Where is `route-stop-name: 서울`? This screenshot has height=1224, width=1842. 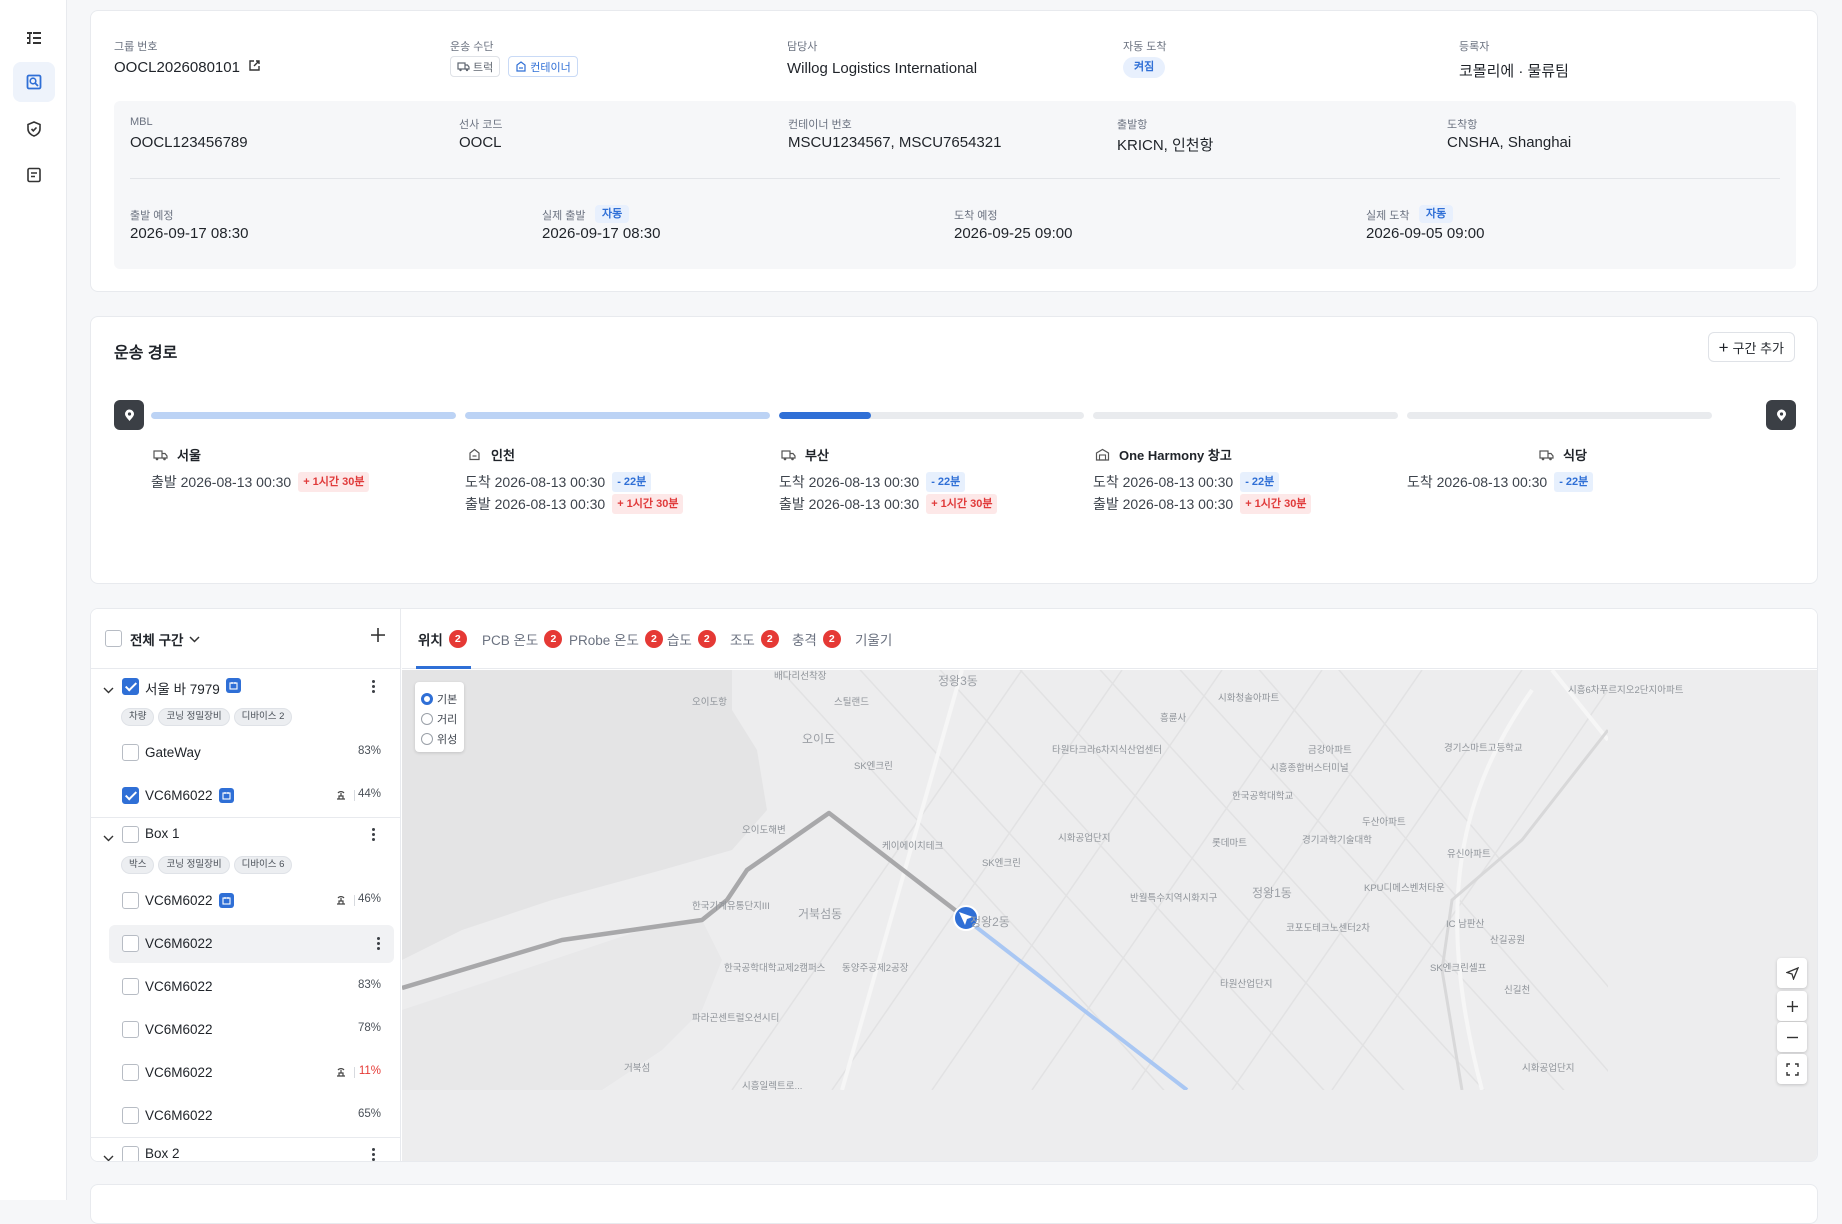
route-stop-name: 서울 is located at coordinates (189, 455).